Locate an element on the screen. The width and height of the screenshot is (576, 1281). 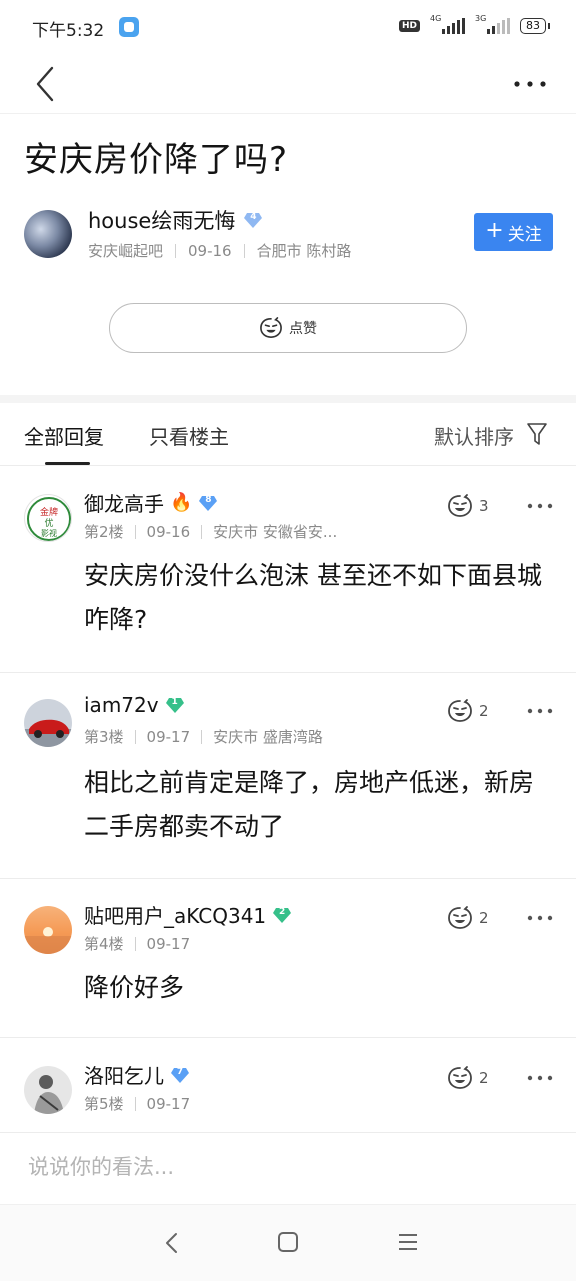
system-menu-icon is located at coordinates (408, 1242).